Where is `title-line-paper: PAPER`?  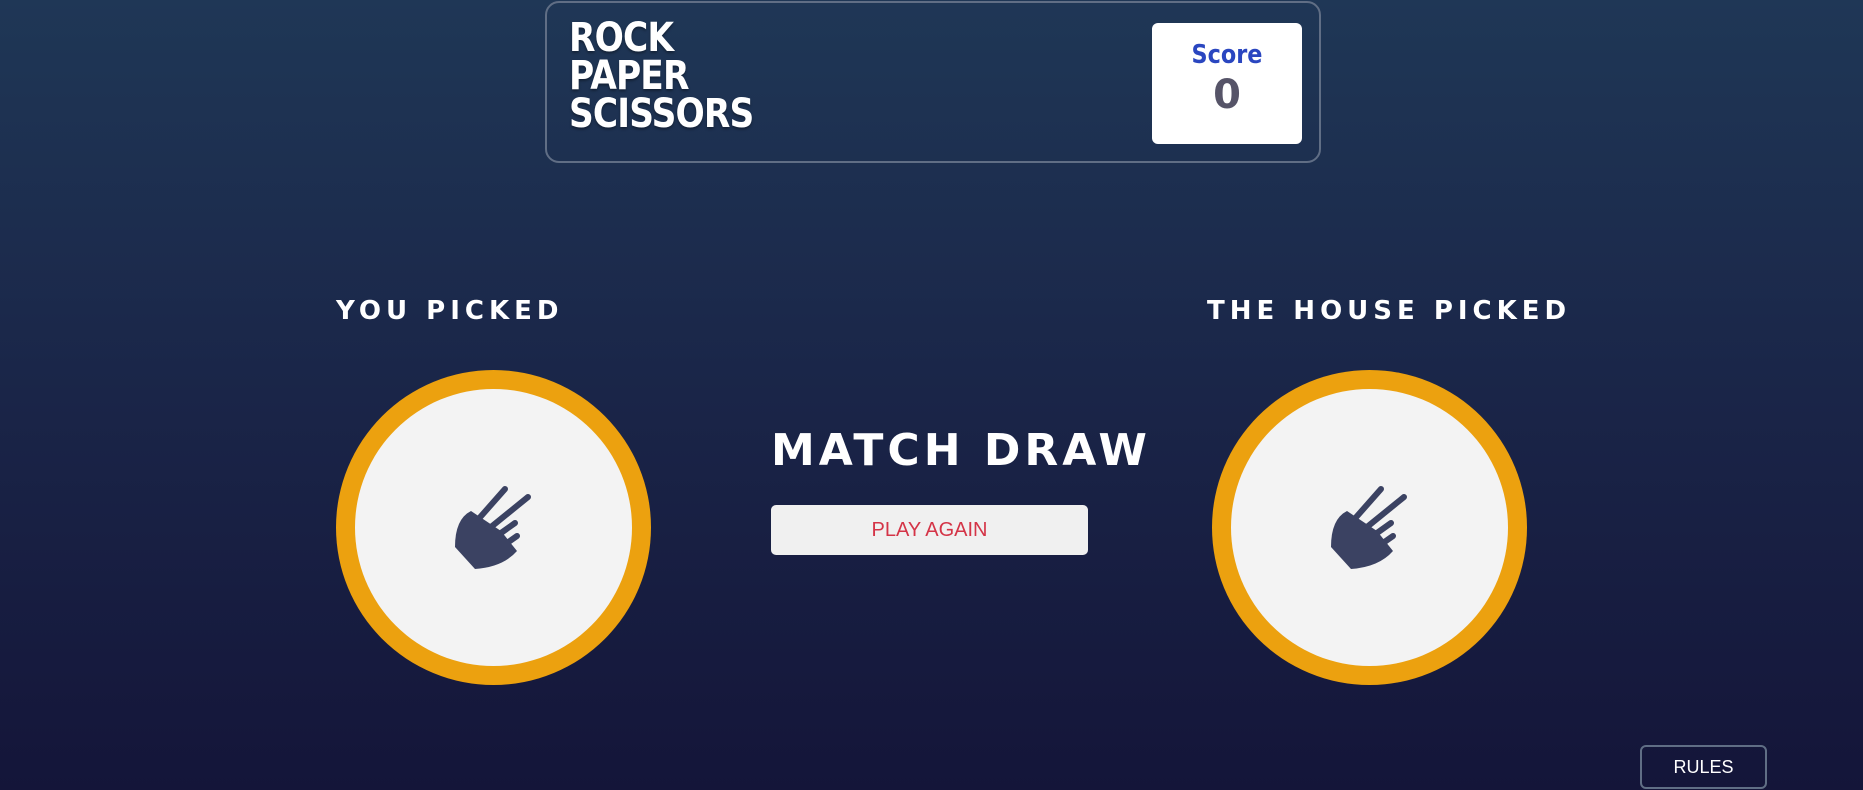 title-line-paper: PAPER is located at coordinates (629, 76).